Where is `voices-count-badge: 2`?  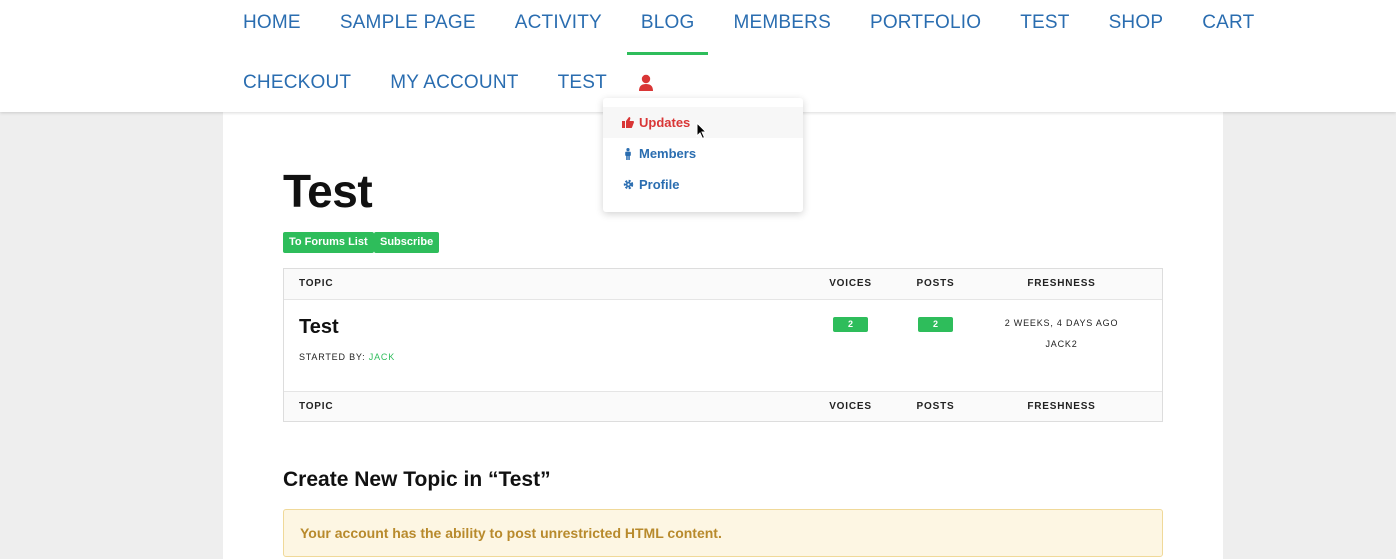
voices-count-badge: 2 is located at coordinates (850, 324).